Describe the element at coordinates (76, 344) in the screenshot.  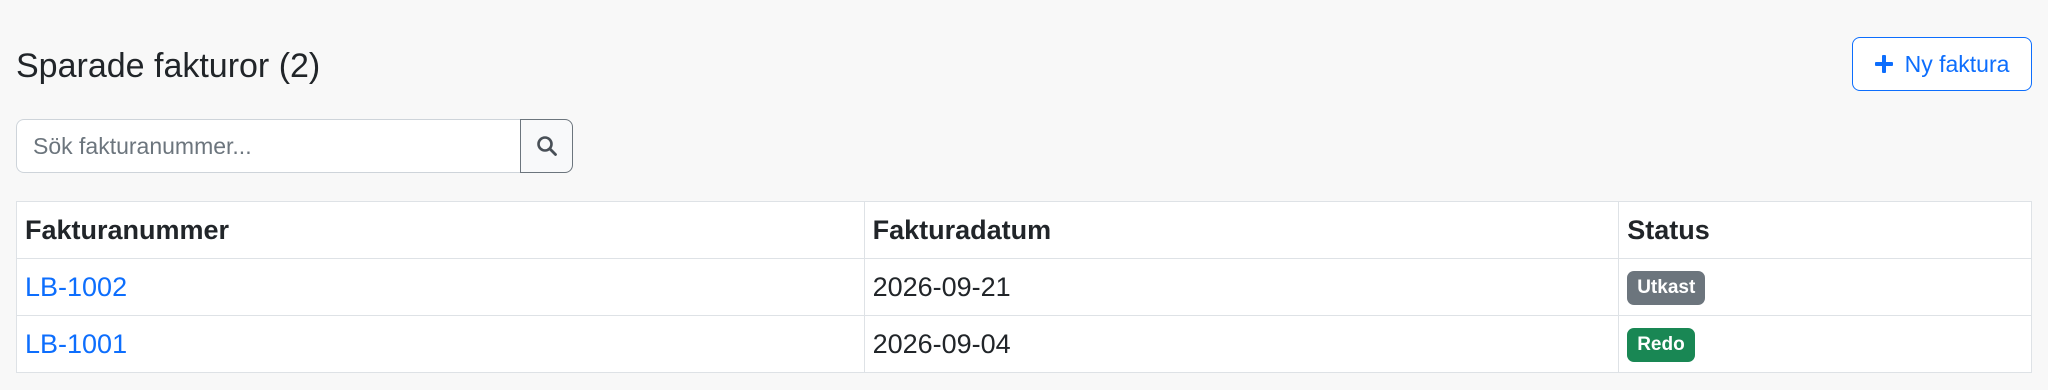
I see `invoice-link: LB-1001` at that location.